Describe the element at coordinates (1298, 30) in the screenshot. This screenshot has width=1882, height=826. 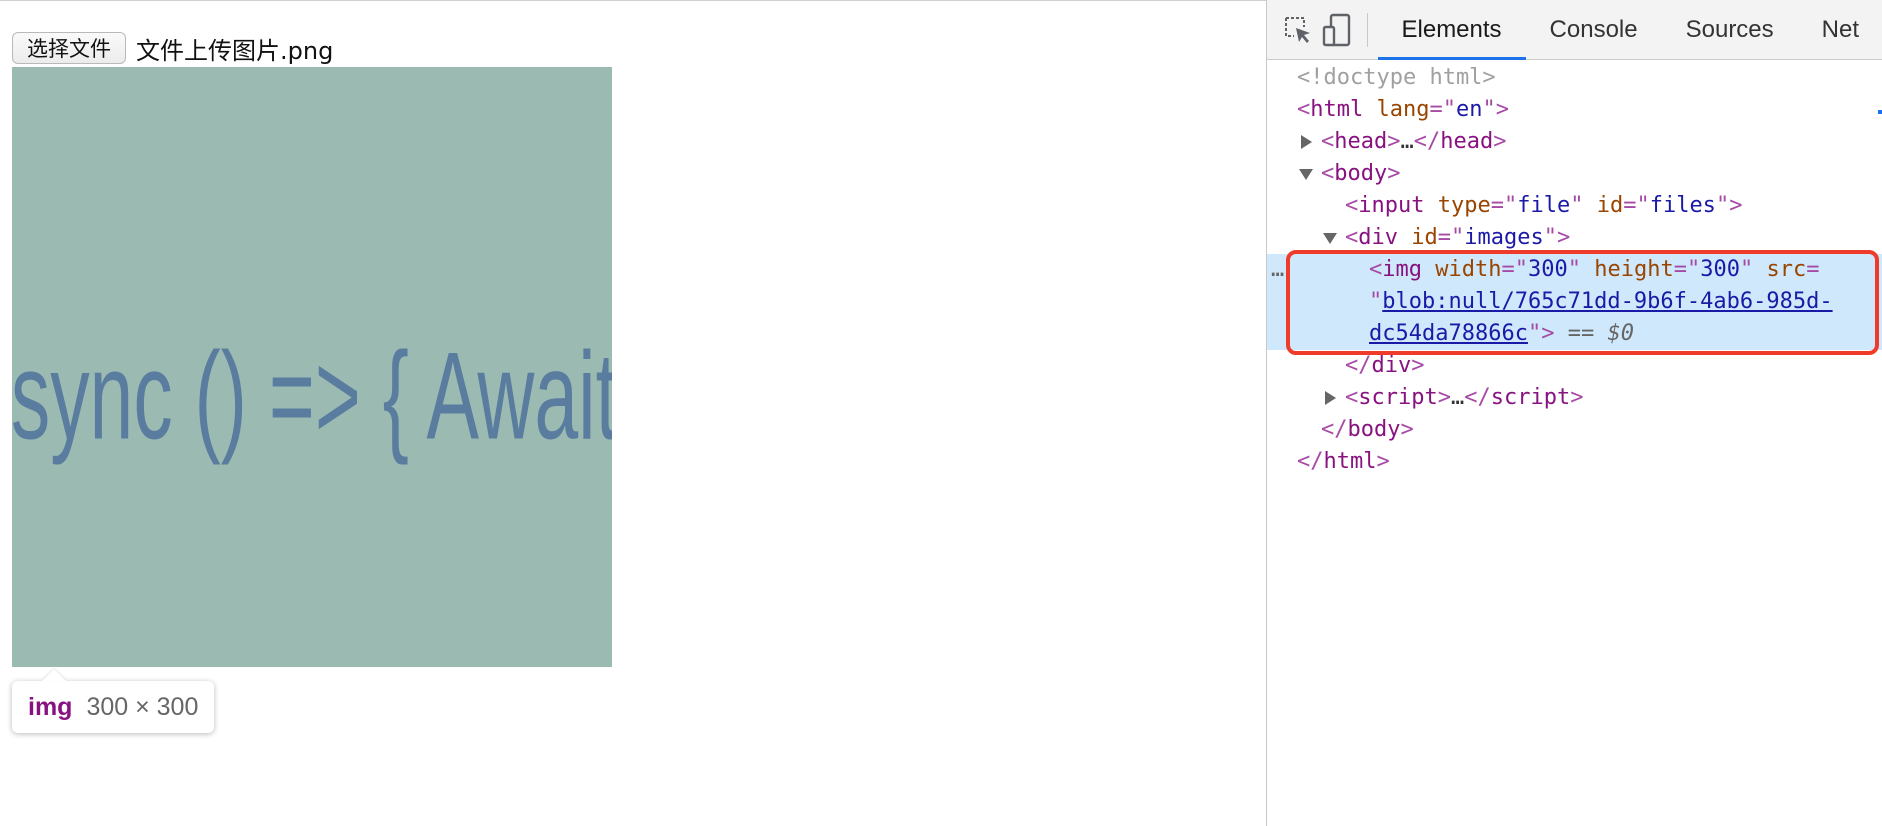
I see `inspect-element-icon` at that location.